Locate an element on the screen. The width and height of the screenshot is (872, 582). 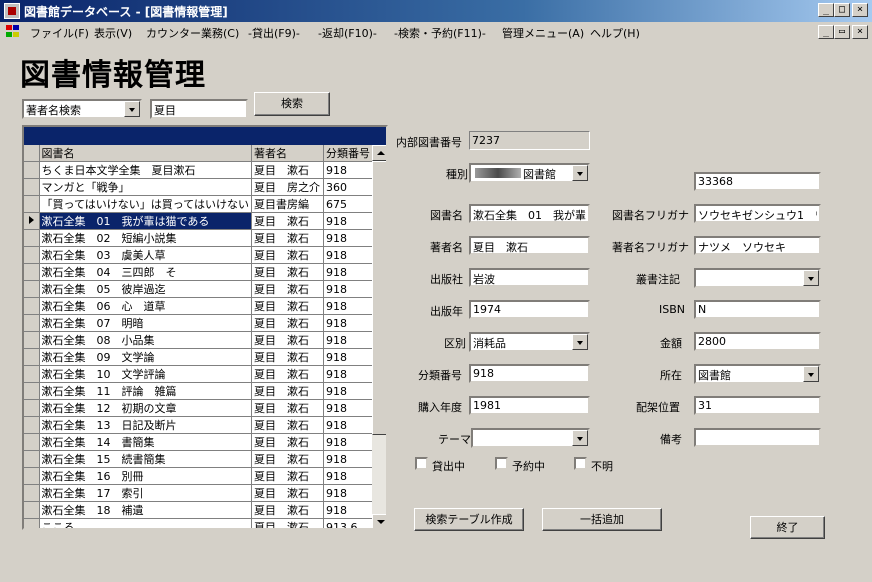
note-field is located at coordinates (757, 437).